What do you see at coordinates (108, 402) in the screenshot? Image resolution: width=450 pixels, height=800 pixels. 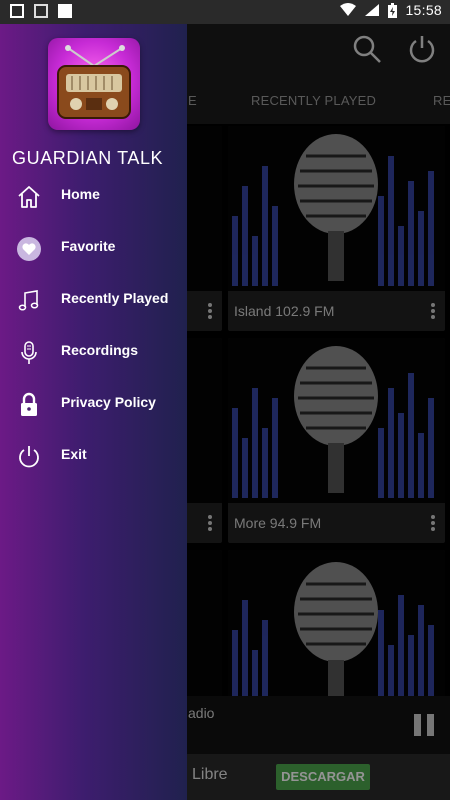 I see `drawer-item-label: Privacy Policy` at bounding box center [108, 402].